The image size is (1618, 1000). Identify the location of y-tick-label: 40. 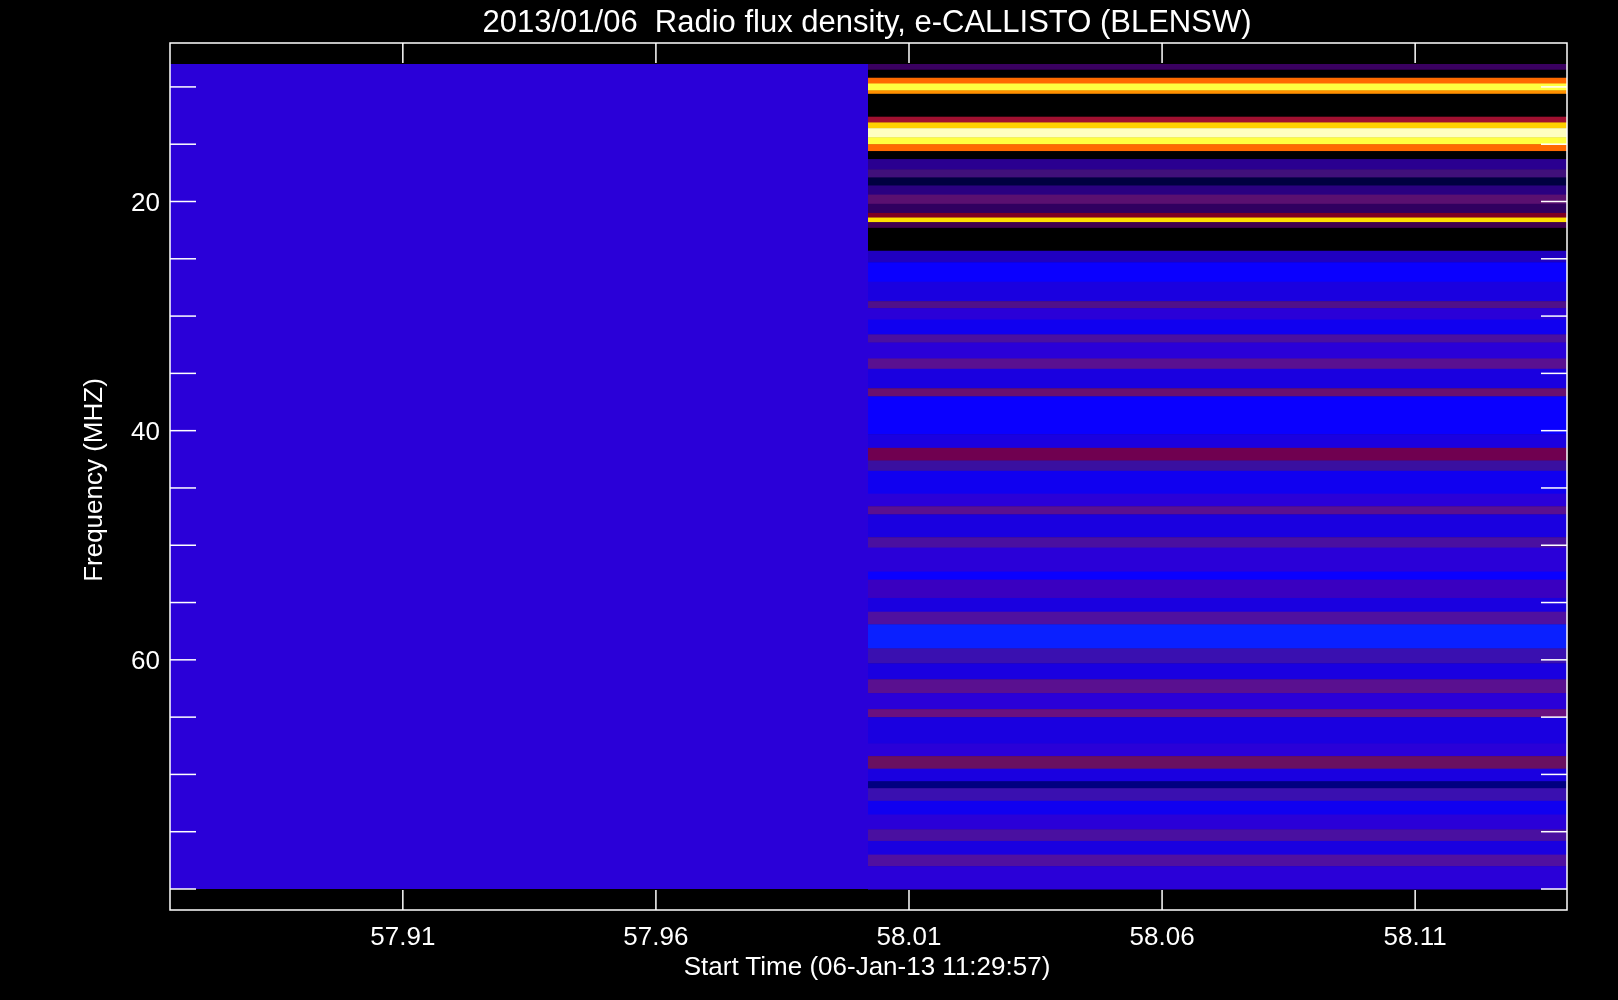
(145, 430).